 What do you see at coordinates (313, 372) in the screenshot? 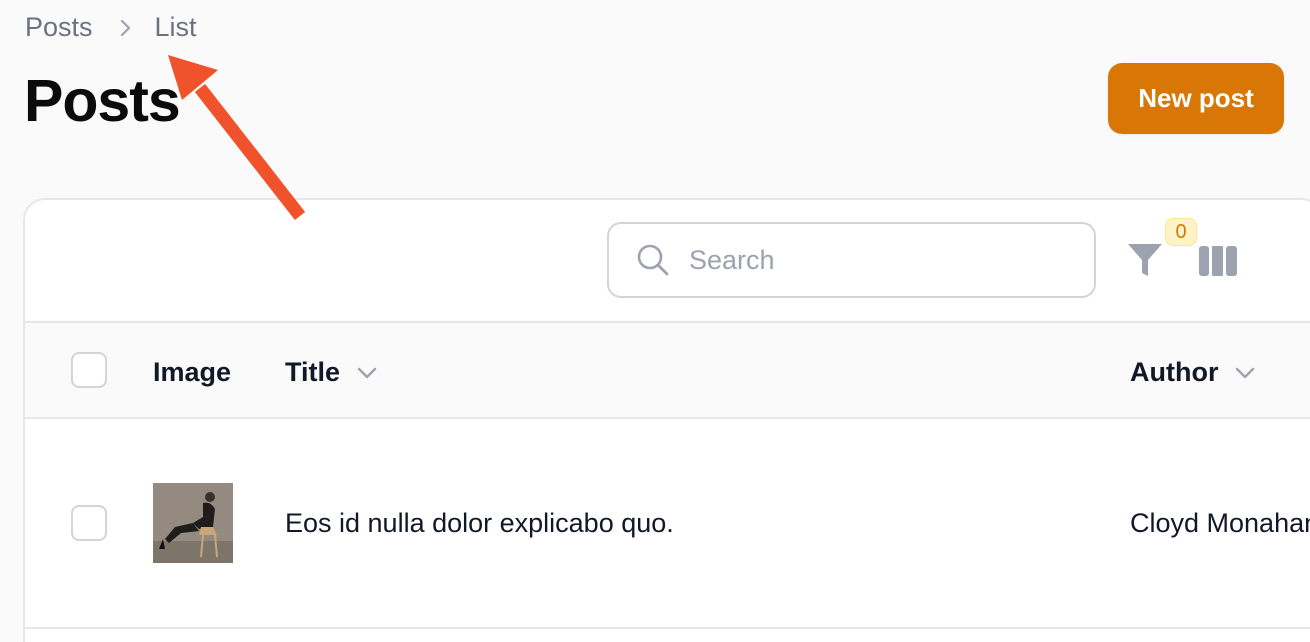
I see `column-label-title: Title` at bounding box center [313, 372].